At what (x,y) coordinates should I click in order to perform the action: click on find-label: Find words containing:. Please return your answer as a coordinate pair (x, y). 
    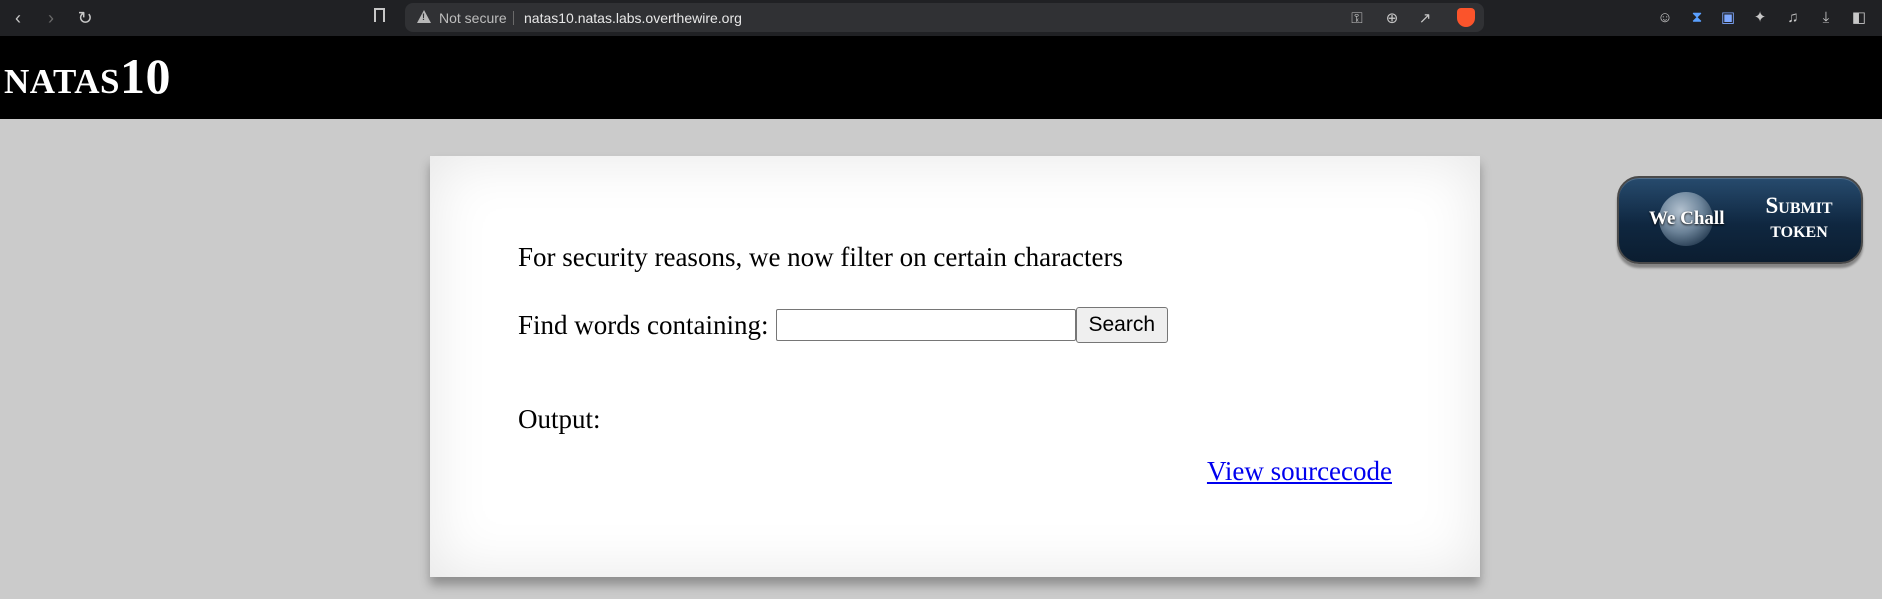
    Looking at the image, I should click on (643, 324).